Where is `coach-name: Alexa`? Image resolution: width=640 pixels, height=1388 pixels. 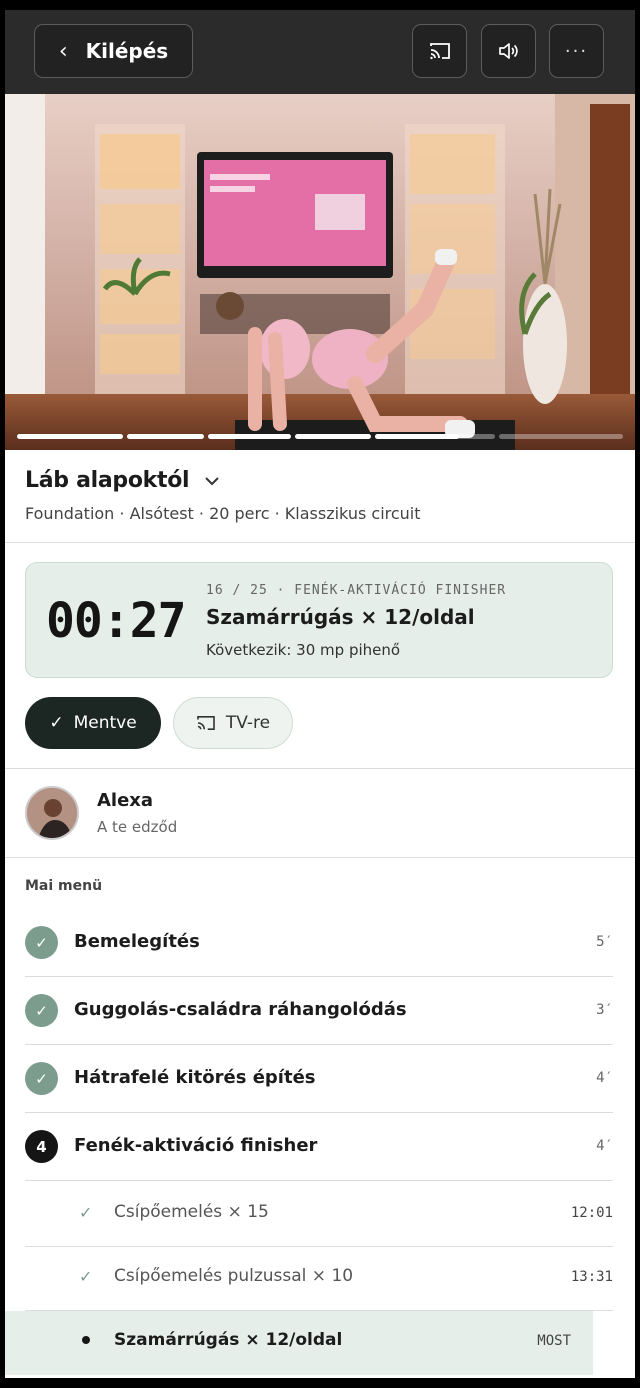 coach-name: Alexa is located at coordinates (125, 800).